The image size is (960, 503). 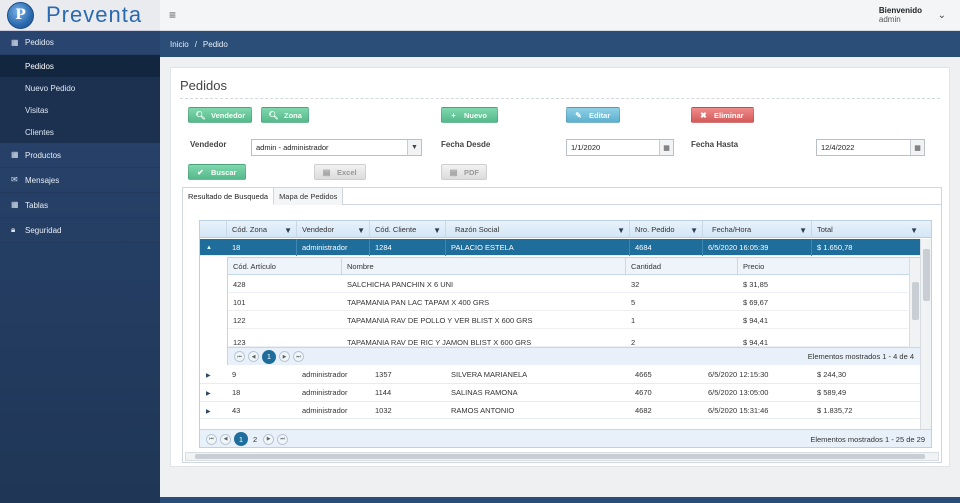 What do you see at coordinates (229, 196) in the screenshot?
I see `tab-resultado-busqueda: Resultado de Busqueda` at bounding box center [229, 196].